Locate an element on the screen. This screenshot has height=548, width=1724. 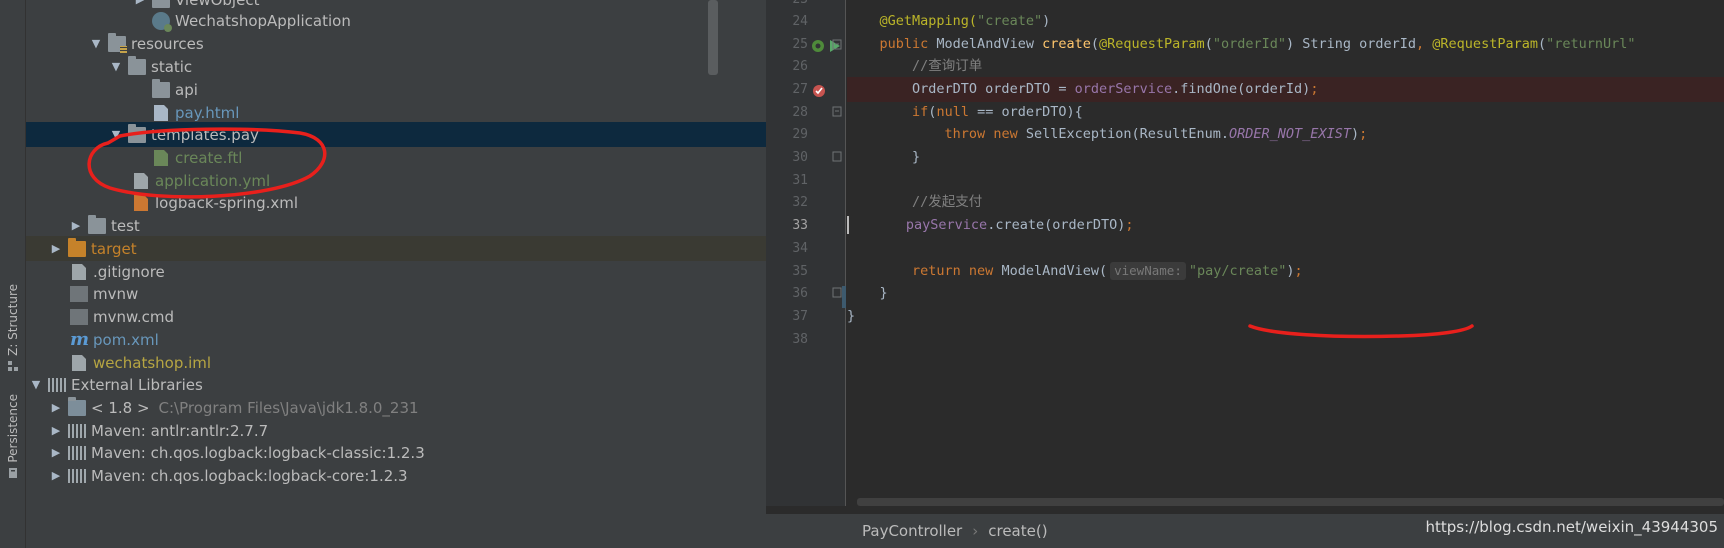
tree-item-pom-xml: m pom.xml is located at coordinates (396, 339).